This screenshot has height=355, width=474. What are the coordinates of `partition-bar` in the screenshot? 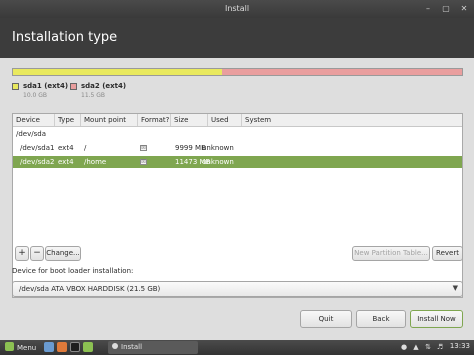 It's located at (237, 72).